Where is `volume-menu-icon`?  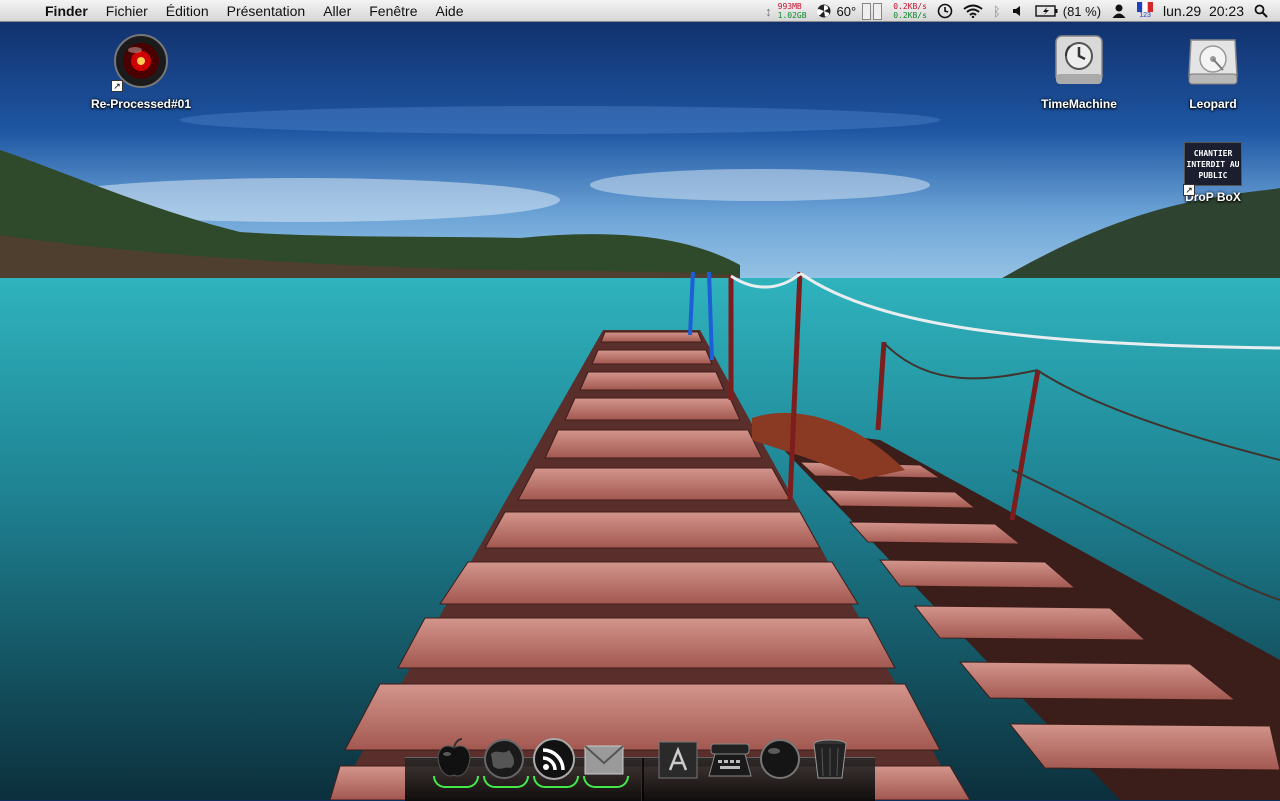
volume-menu-icon is located at coordinates (1018, 11).